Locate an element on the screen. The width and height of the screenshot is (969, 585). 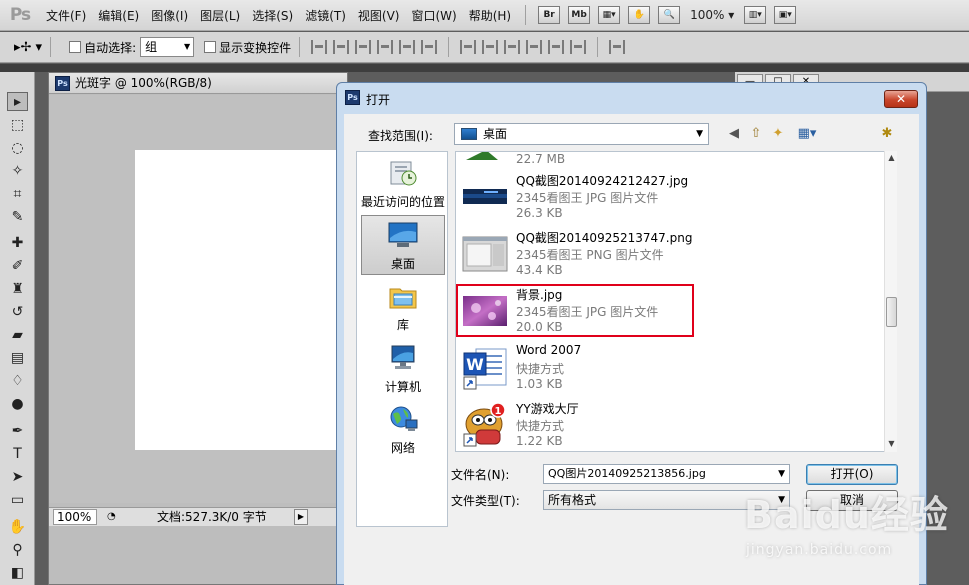
pen-tool-icon: ✒ is located at coordinates (17, 431).